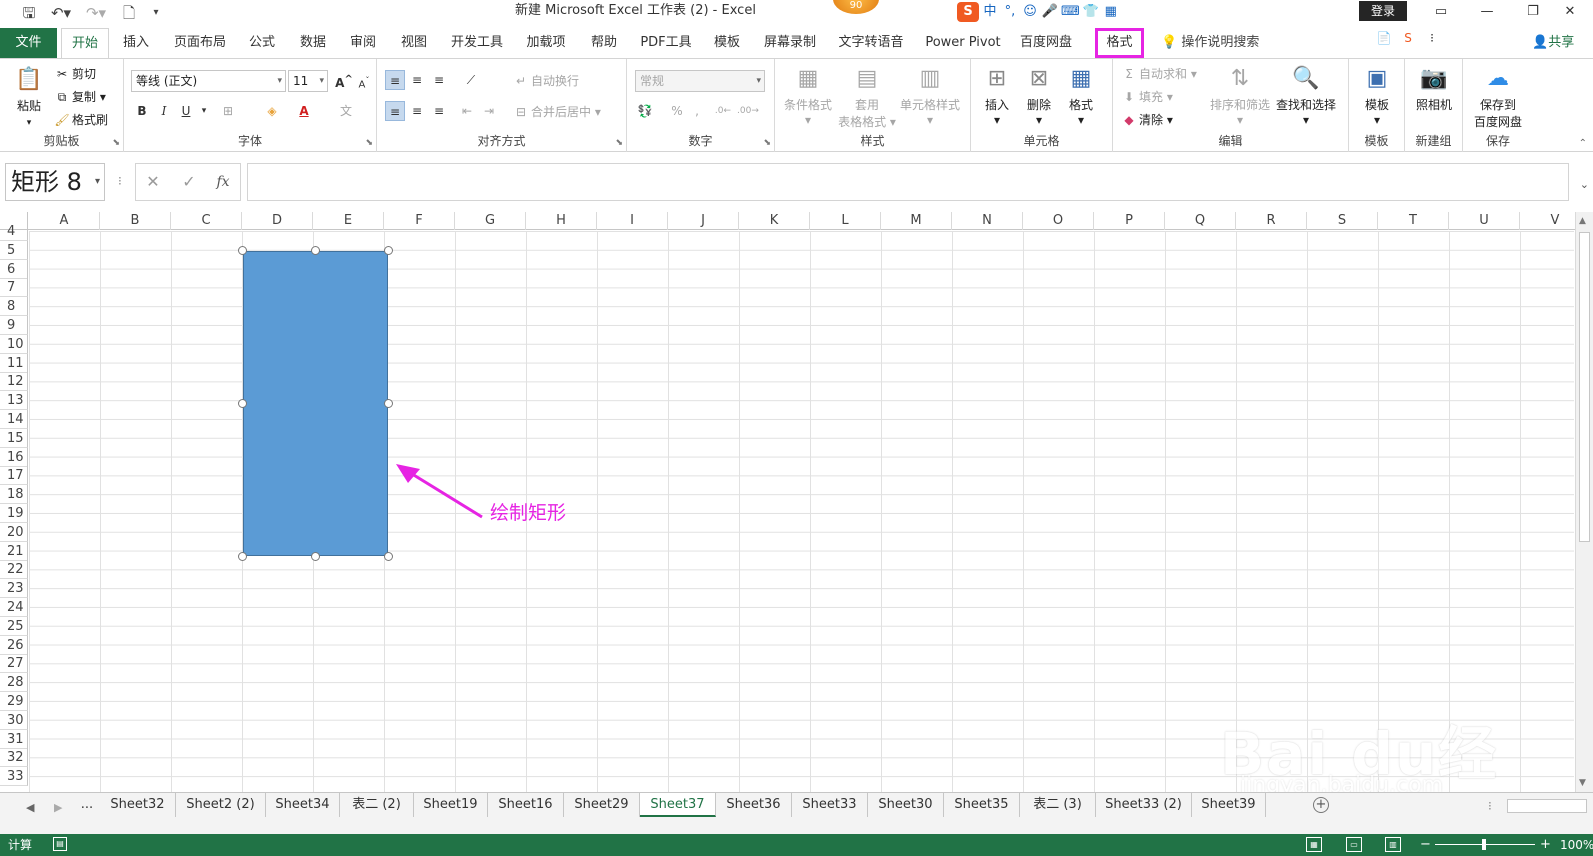 This screenshot has width=1593, height=856. I want to click on column-header: I, so click(632, 221).